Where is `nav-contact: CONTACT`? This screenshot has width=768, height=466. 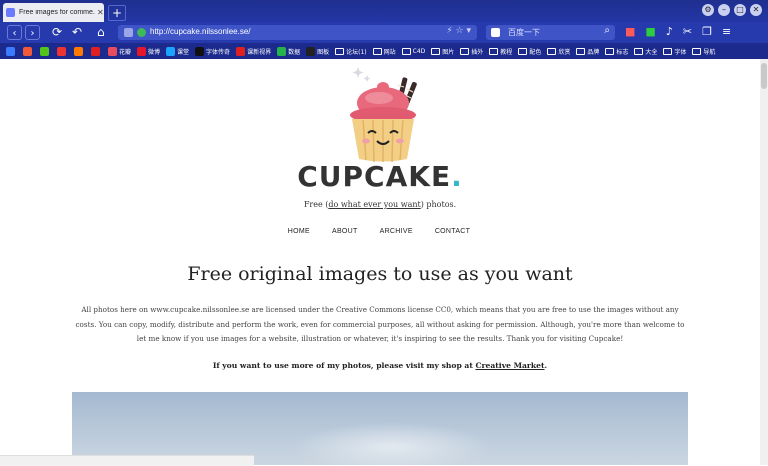 nav-contact: CONTACT is located at coordinates (452, 231).